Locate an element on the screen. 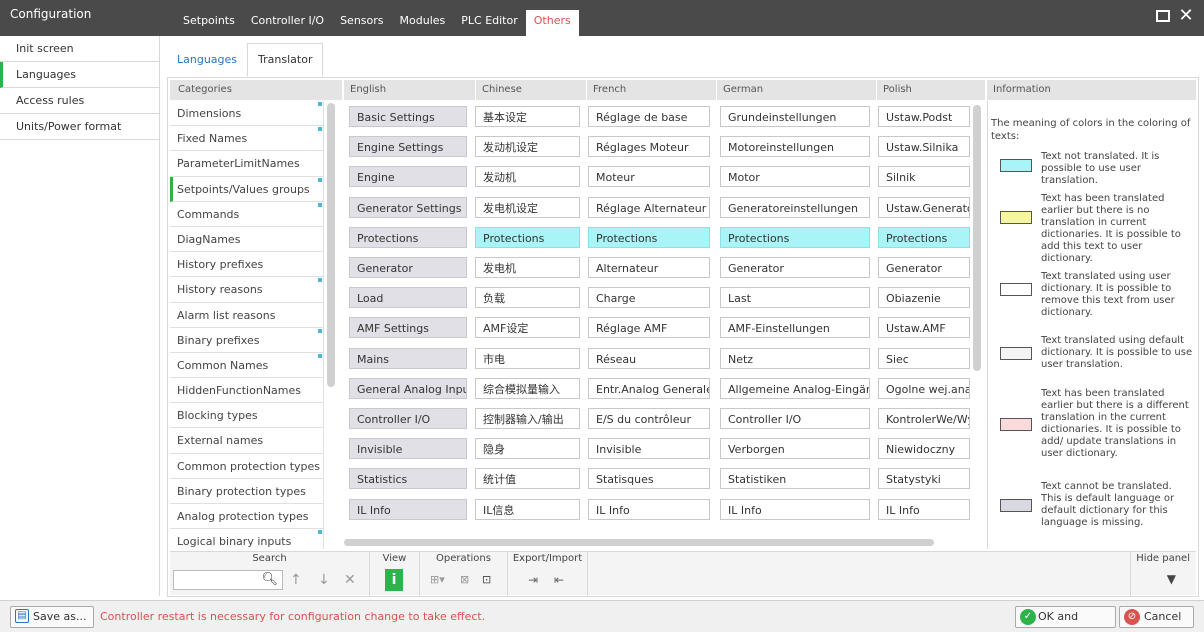 This screenshot has height=632, width=1204. cell-polish: Generator is located at coordinates (924, 267).